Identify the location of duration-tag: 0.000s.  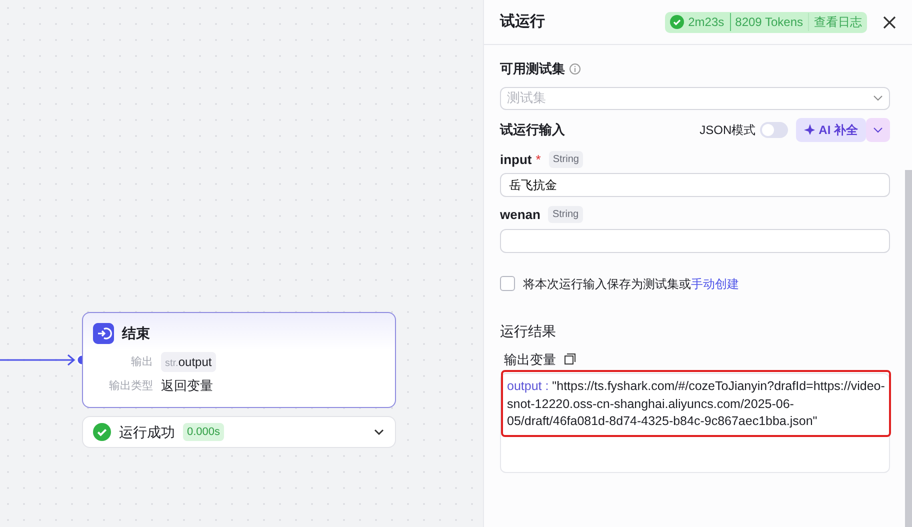
(203, 432).